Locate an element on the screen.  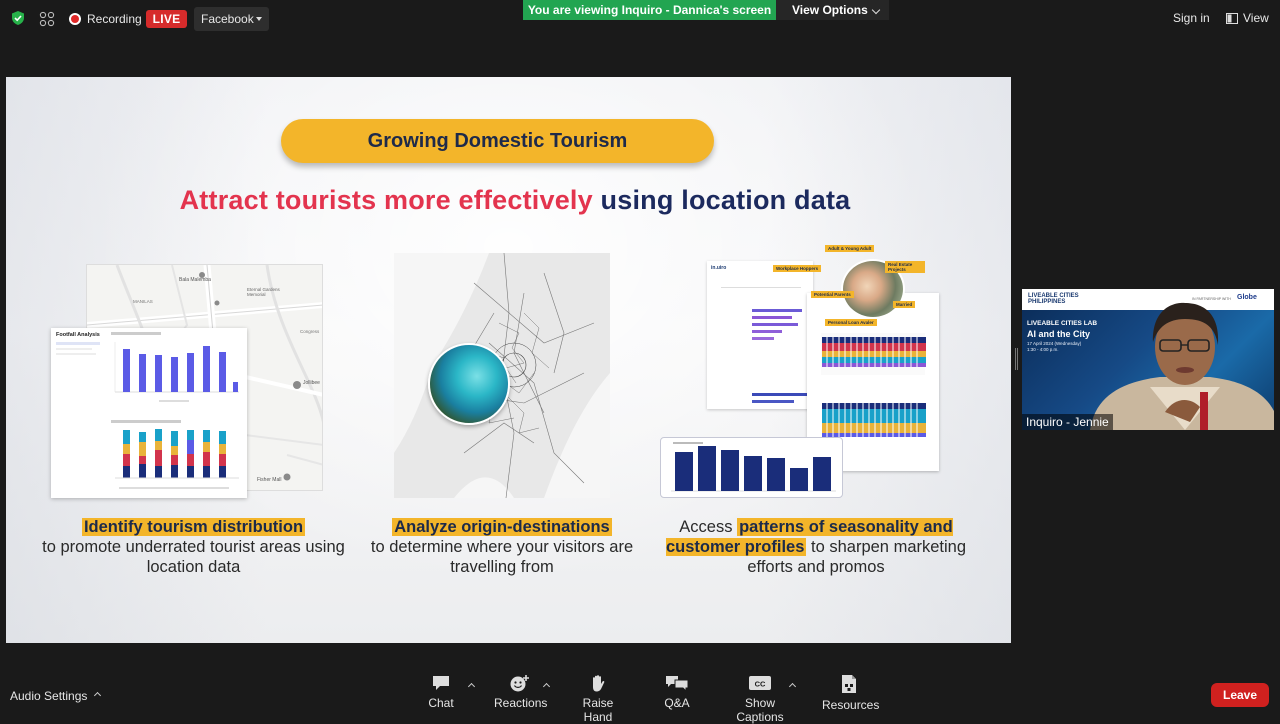
event-series: LIVEABLE CITIES LAB is located at coordinates (1062, 323).